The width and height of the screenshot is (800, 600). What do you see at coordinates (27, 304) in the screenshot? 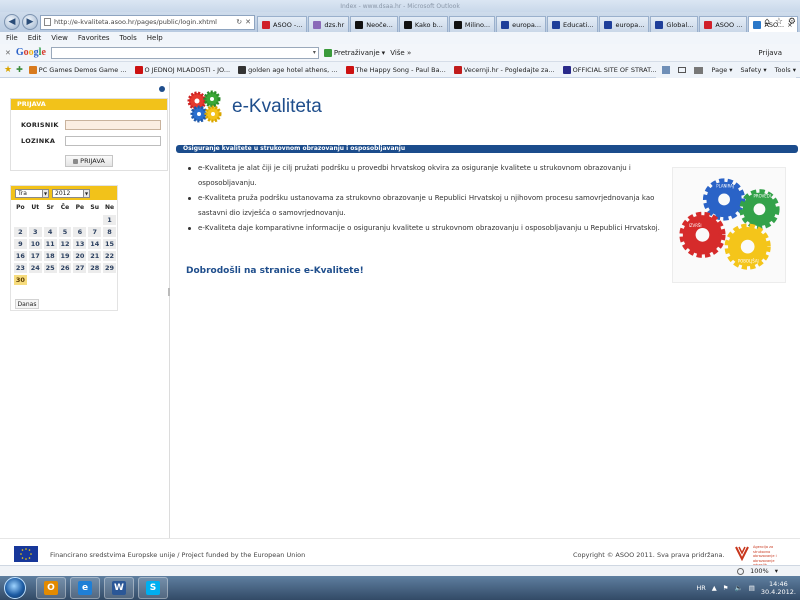
I see `today-button: Danas` at bounding box center [27, 304].